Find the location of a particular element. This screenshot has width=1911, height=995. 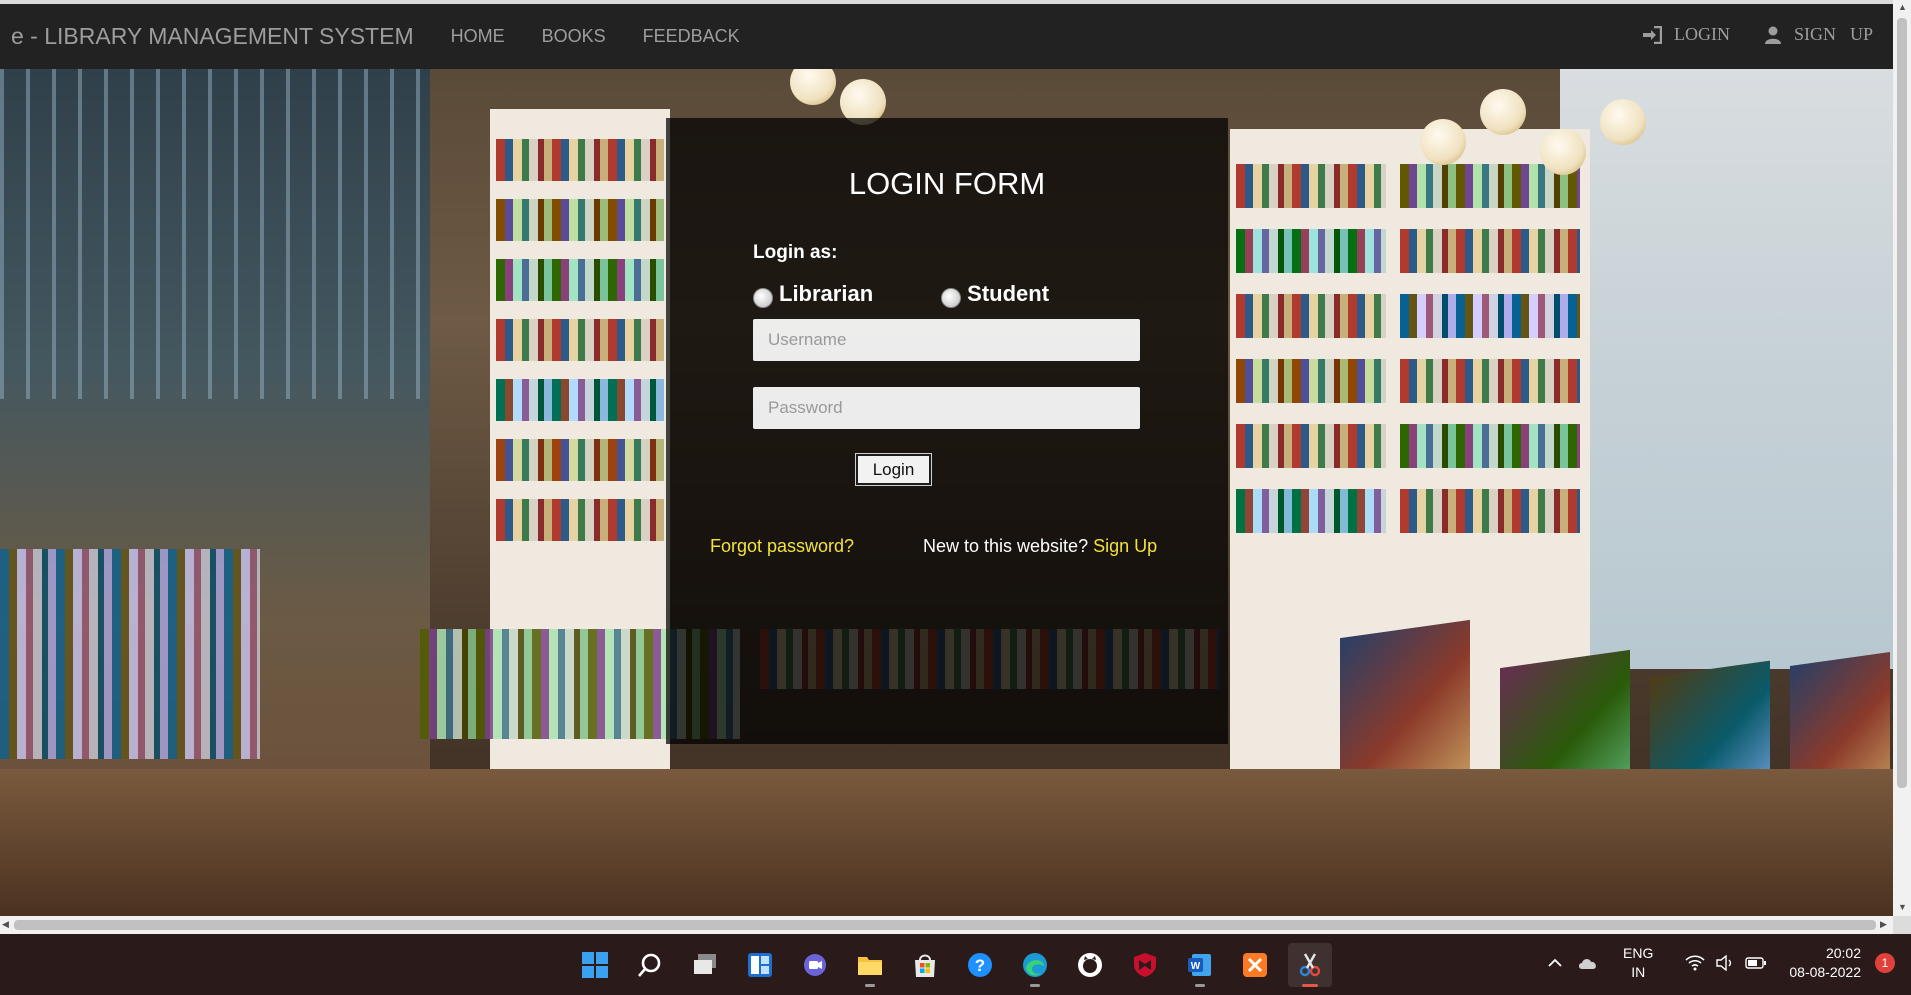

role-librarian-option: Librarian is located at coordinates (813, 294).